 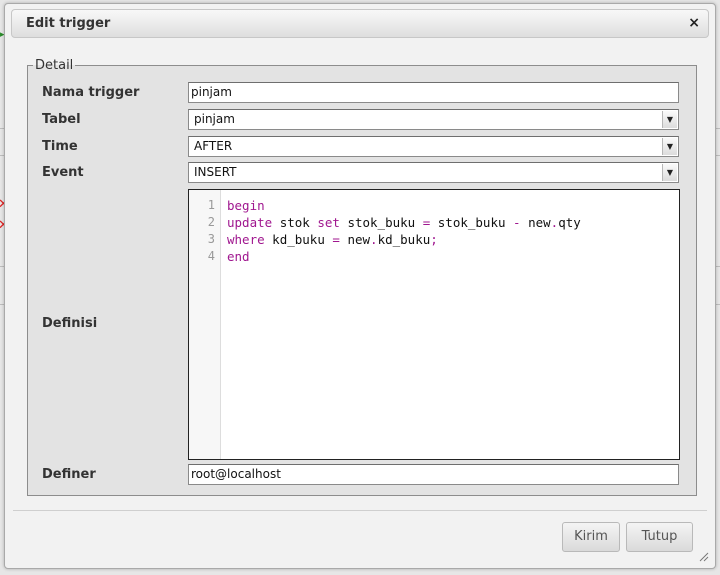 I want to click on line-number: 2, so click(x=211, y=222).